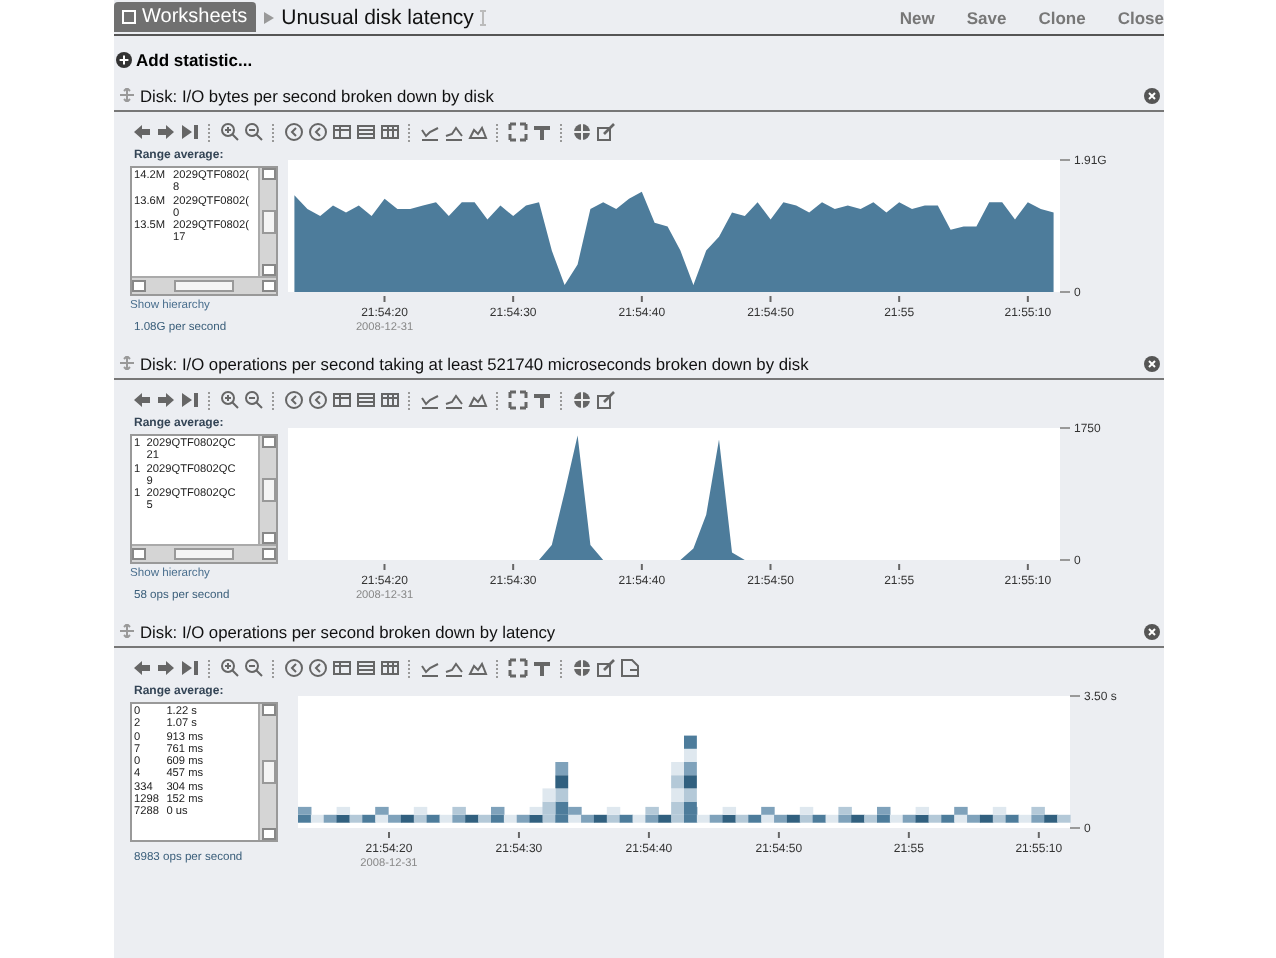 The height and width of the screenshot is (958, 1276). What do you see at coordinates (1140, 17) in the screenshot?
I see `toolbar-button: Close` at bounding box center [1140, 17].